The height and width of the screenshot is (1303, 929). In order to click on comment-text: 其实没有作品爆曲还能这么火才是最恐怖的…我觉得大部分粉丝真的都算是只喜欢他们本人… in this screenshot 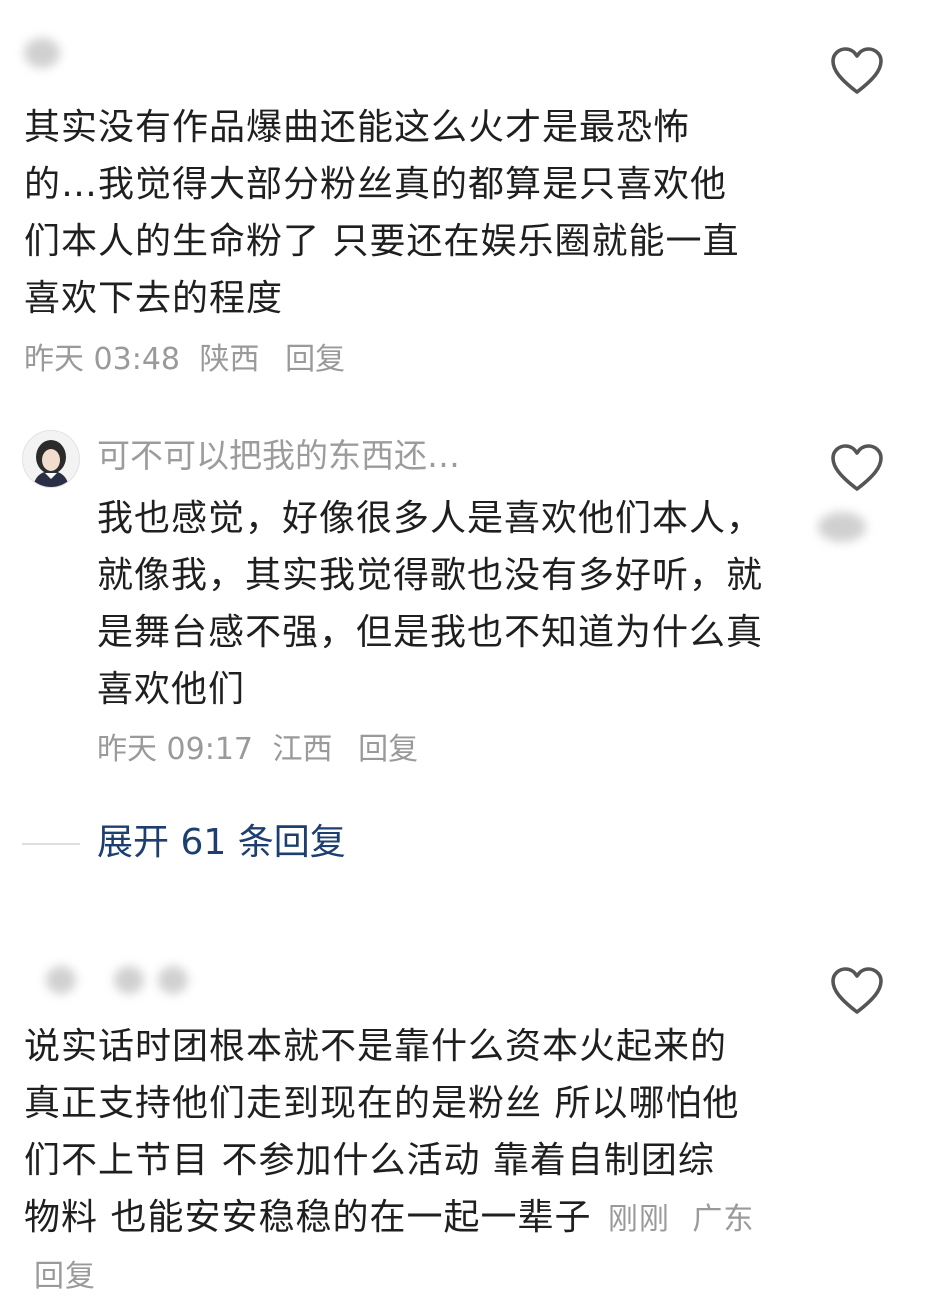, I will do `click(382, 213)`.